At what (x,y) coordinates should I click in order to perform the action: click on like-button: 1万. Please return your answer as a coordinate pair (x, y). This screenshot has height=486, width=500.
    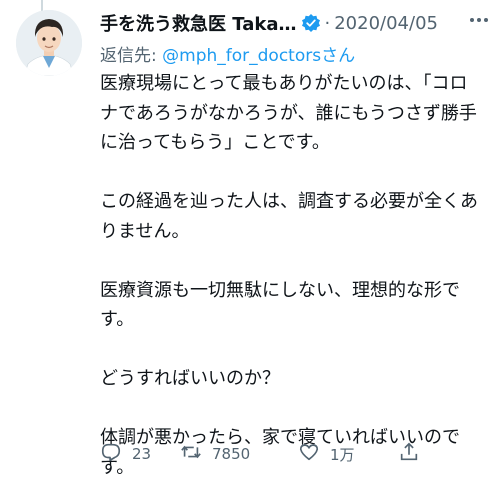
    Looking at the image, I should click on (348, 454).